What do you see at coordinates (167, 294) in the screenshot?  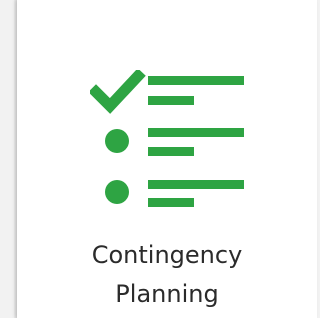 I see `card-title-line-2: Planning` at bounding box center [167, 294].